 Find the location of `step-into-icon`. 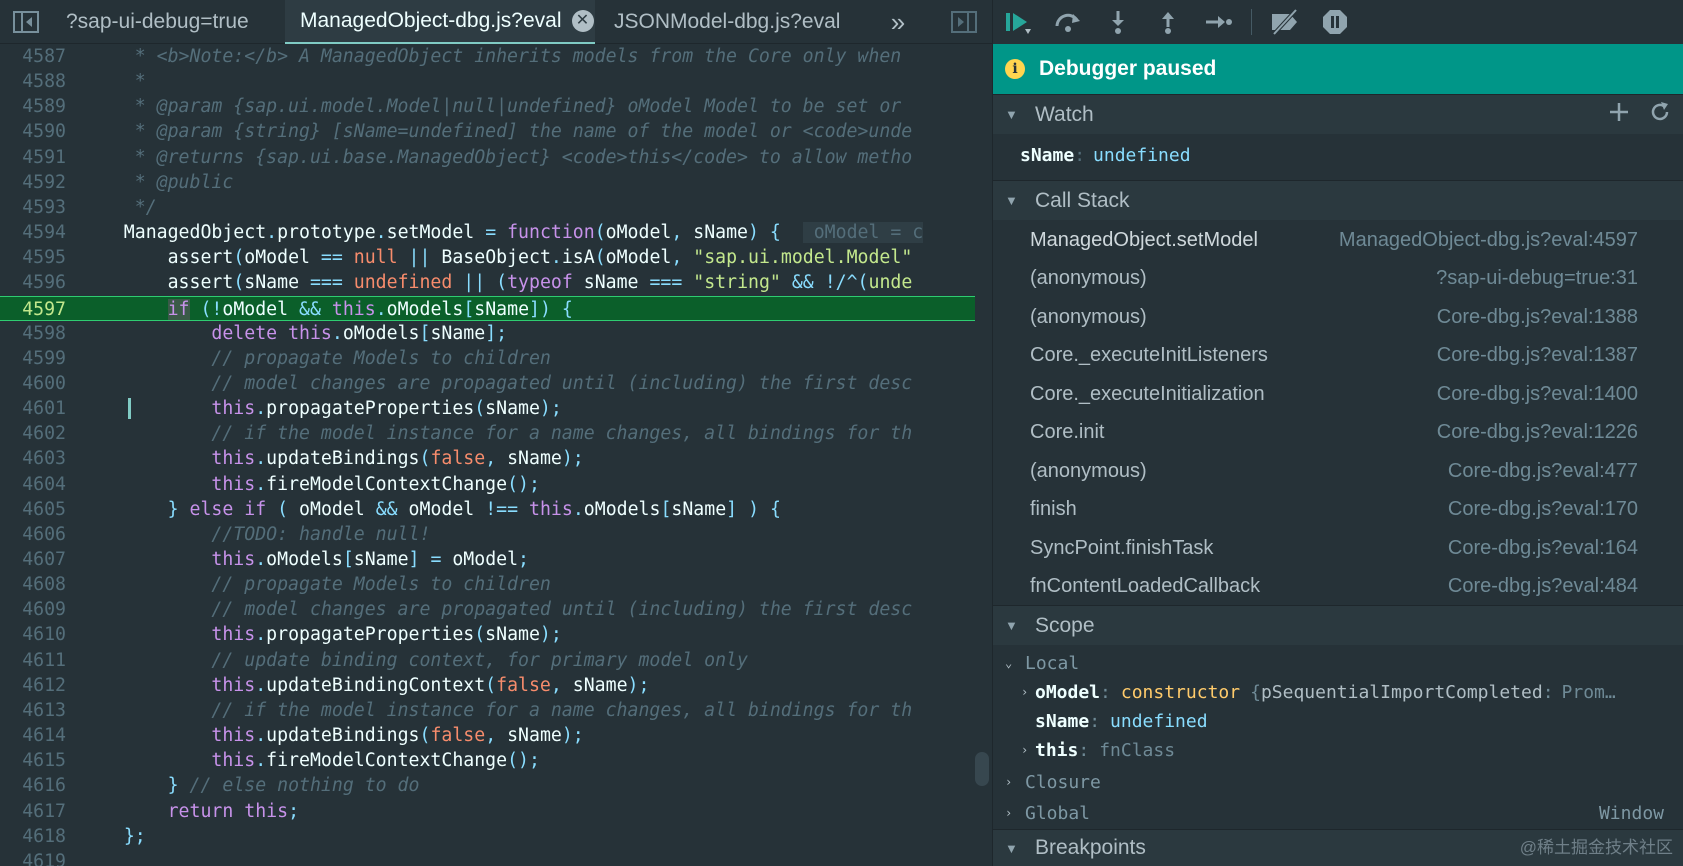

step-into-icon is located at coordinates (1118, 22).